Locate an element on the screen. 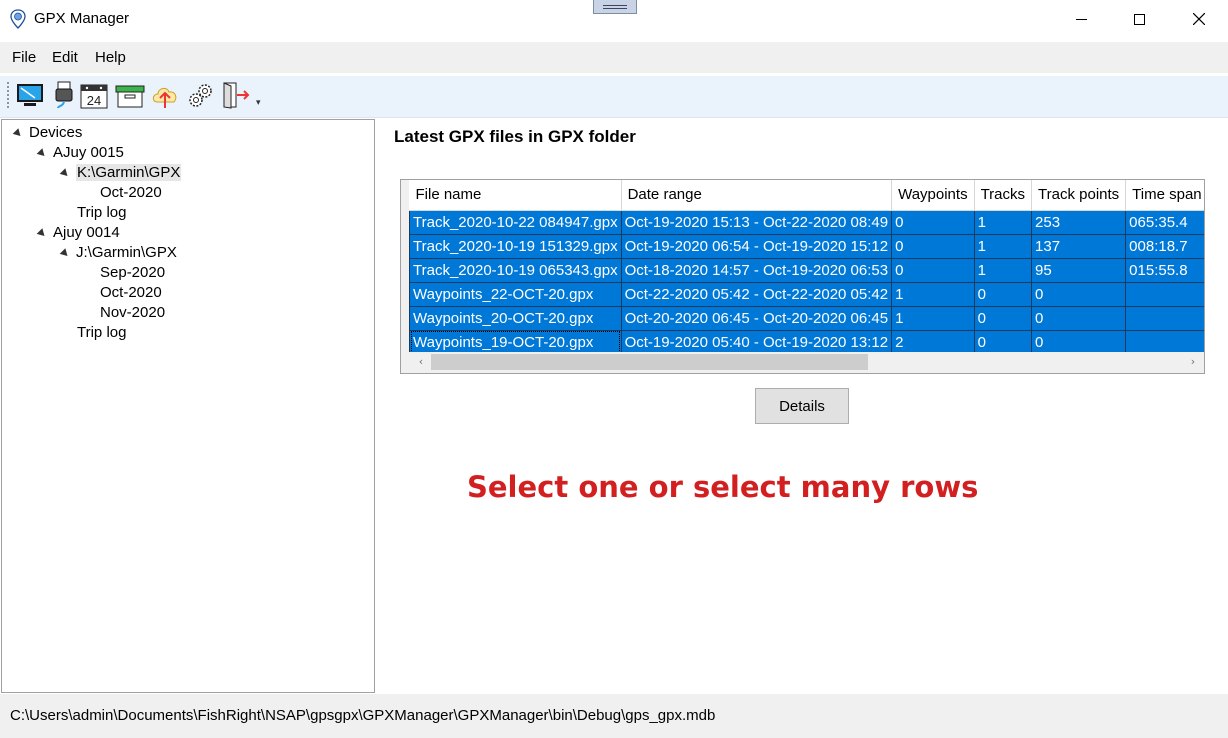 The height and width of the screenshot is (738, 1228). cell-date-range: Oct-19-2020 05:40 - Oct-19-2020 13:12 is located at coordinates (756, 340).